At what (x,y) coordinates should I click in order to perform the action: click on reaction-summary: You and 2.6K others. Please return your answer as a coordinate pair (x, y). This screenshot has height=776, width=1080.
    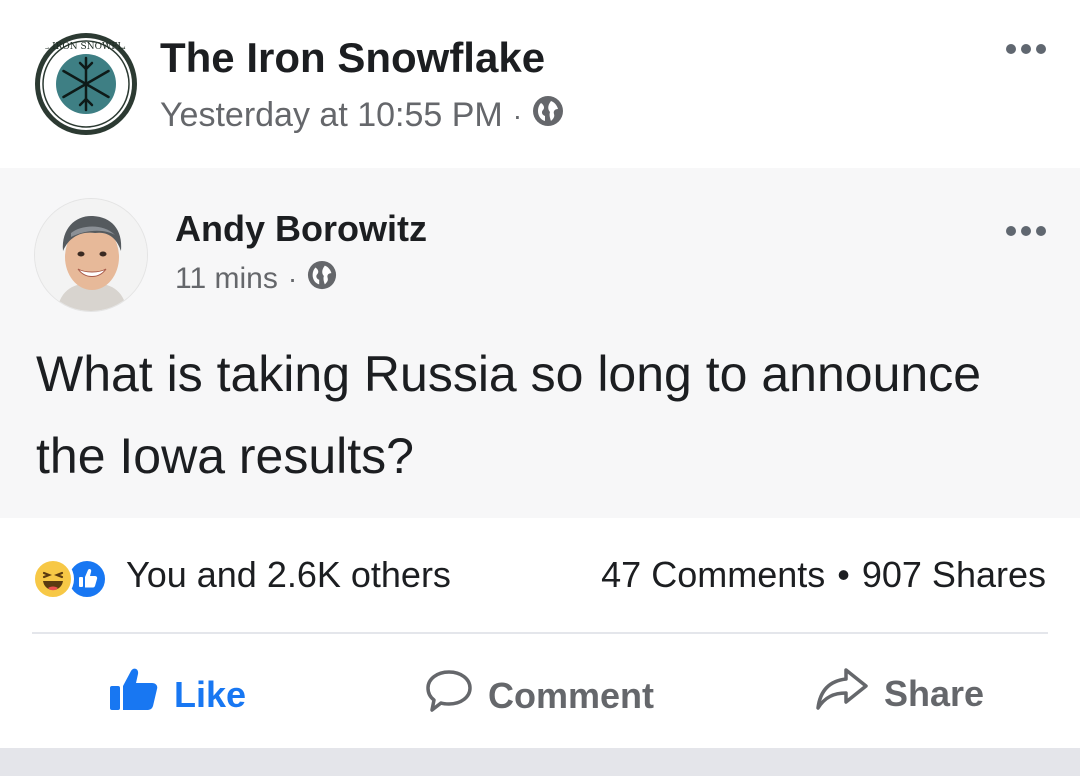
    Looking at the image, I should click on (288, 575).